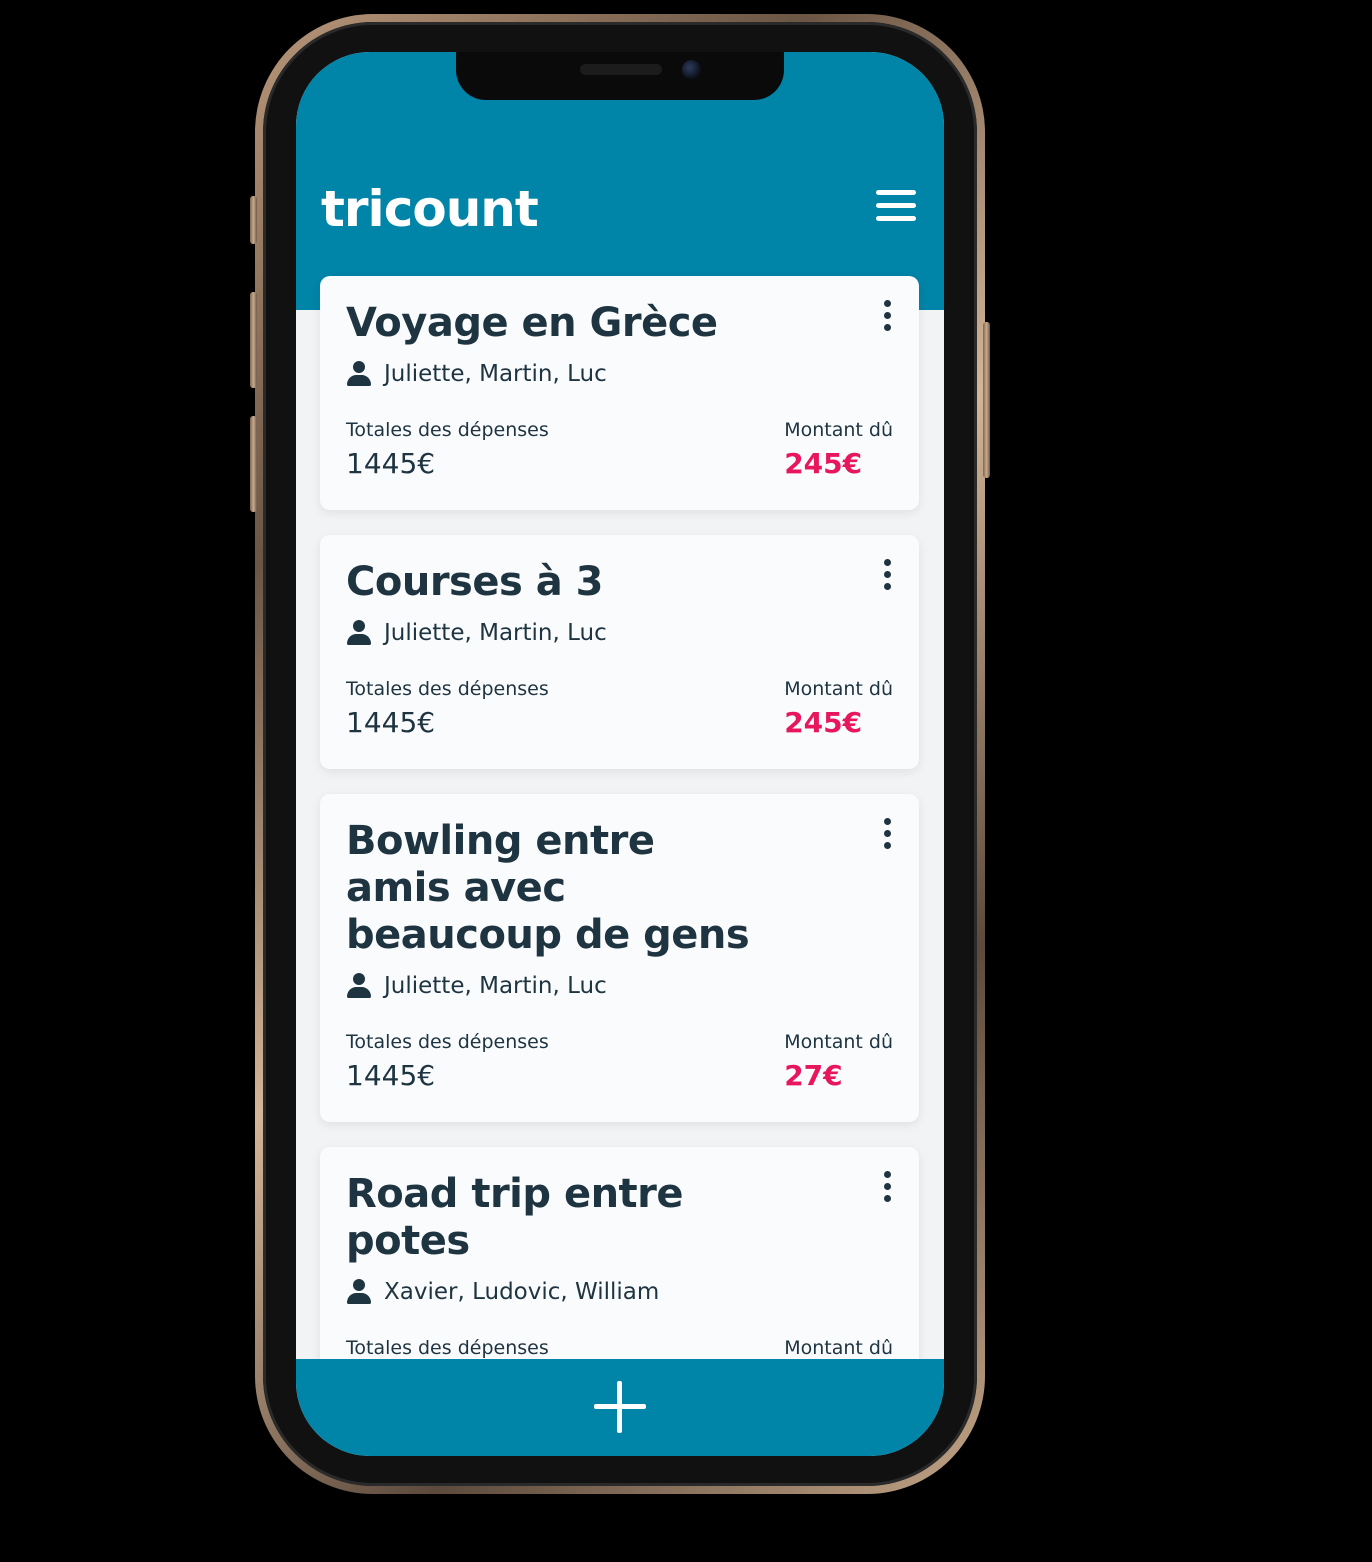 The width and height of the screenshot is (1372, 1562). I want to click on card-title: Voyage en Grèce, so click(532, 323).